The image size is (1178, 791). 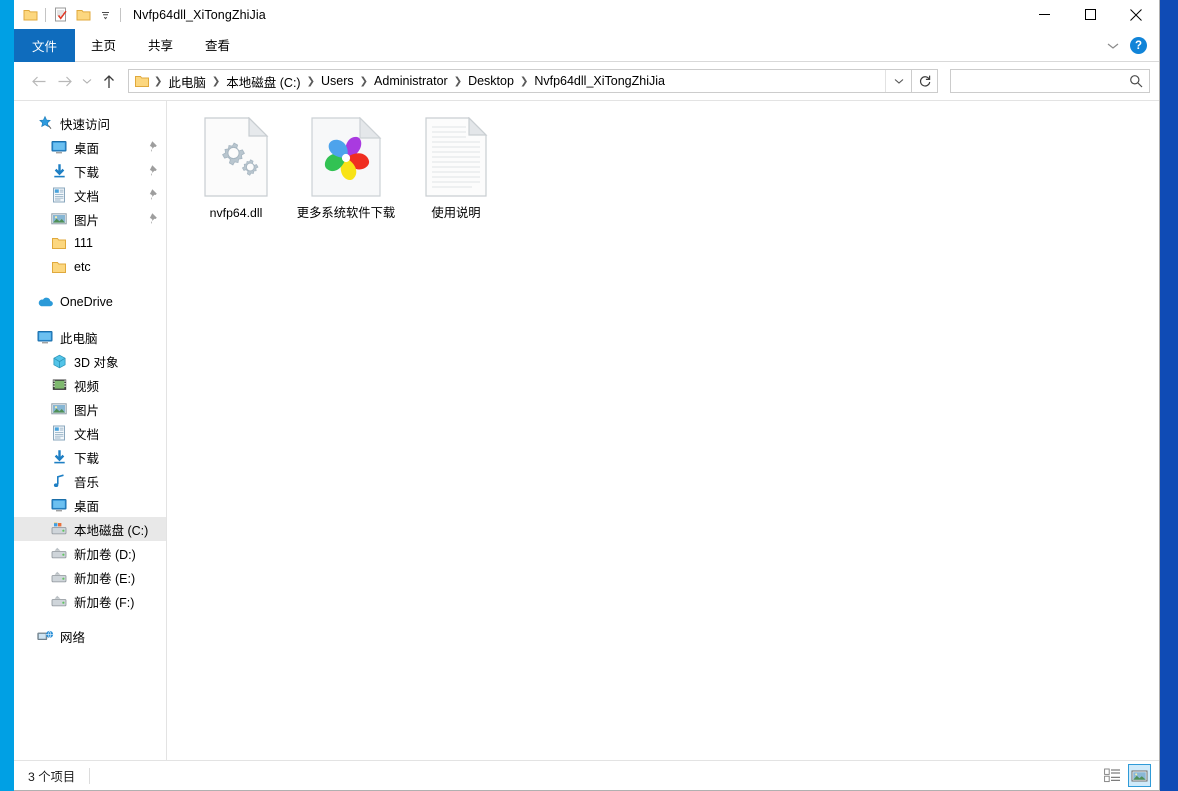 I want to click on sidebar-item-desktop: 桌面, so click(x=90, y=147).